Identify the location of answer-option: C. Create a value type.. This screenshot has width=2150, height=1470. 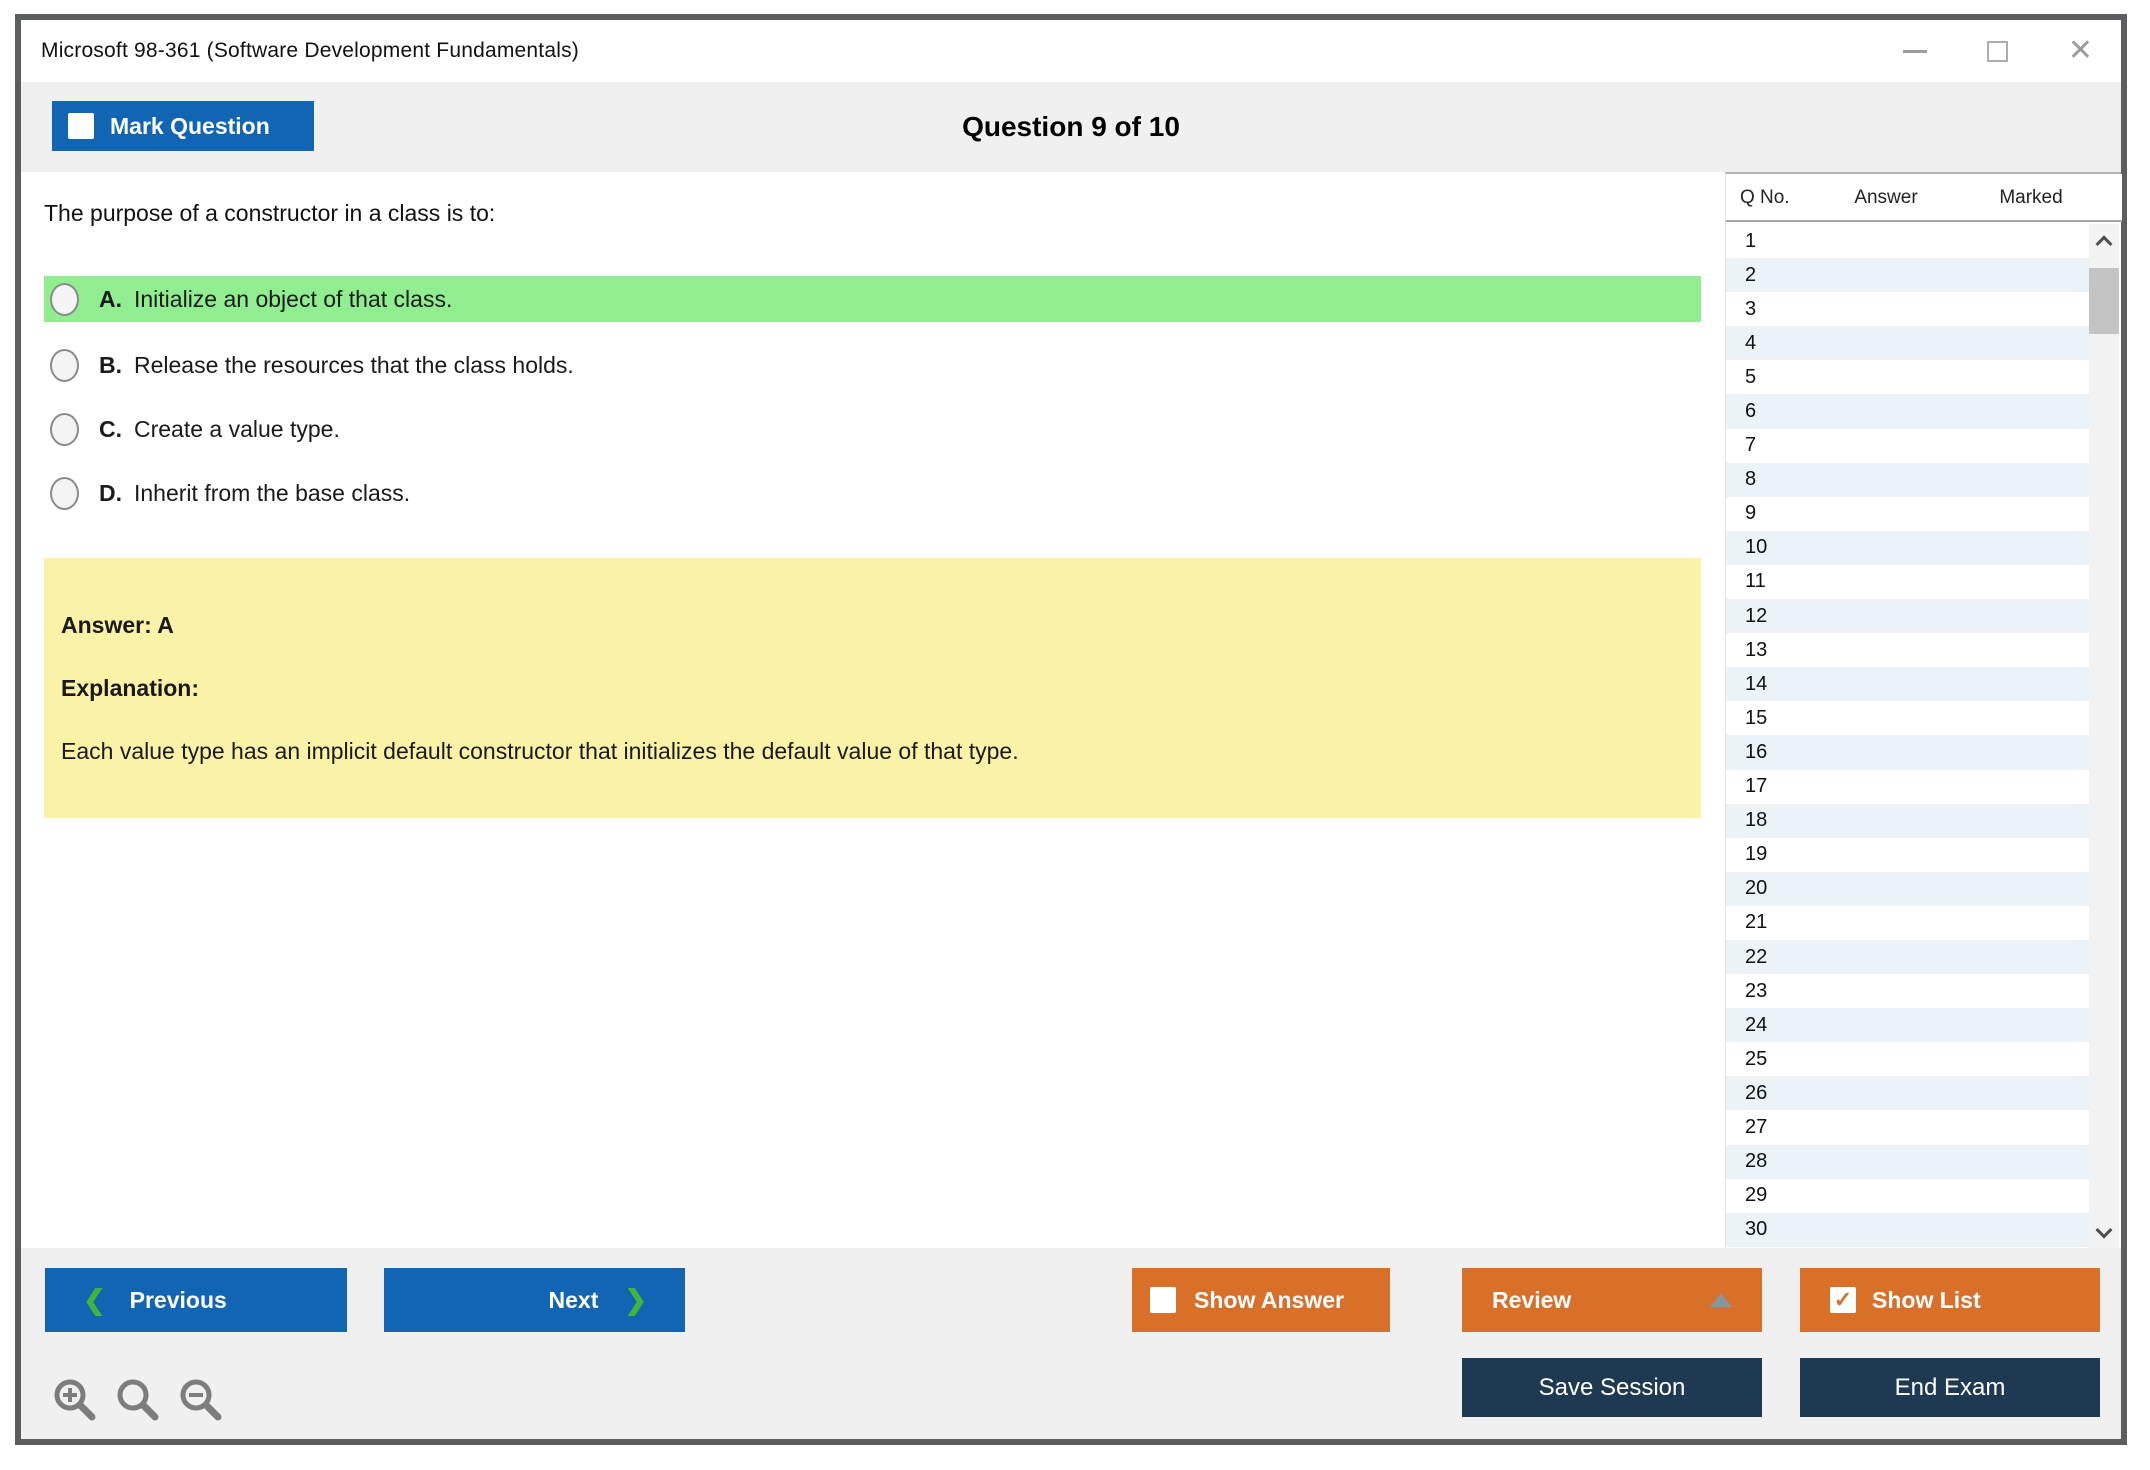
(872, 429).